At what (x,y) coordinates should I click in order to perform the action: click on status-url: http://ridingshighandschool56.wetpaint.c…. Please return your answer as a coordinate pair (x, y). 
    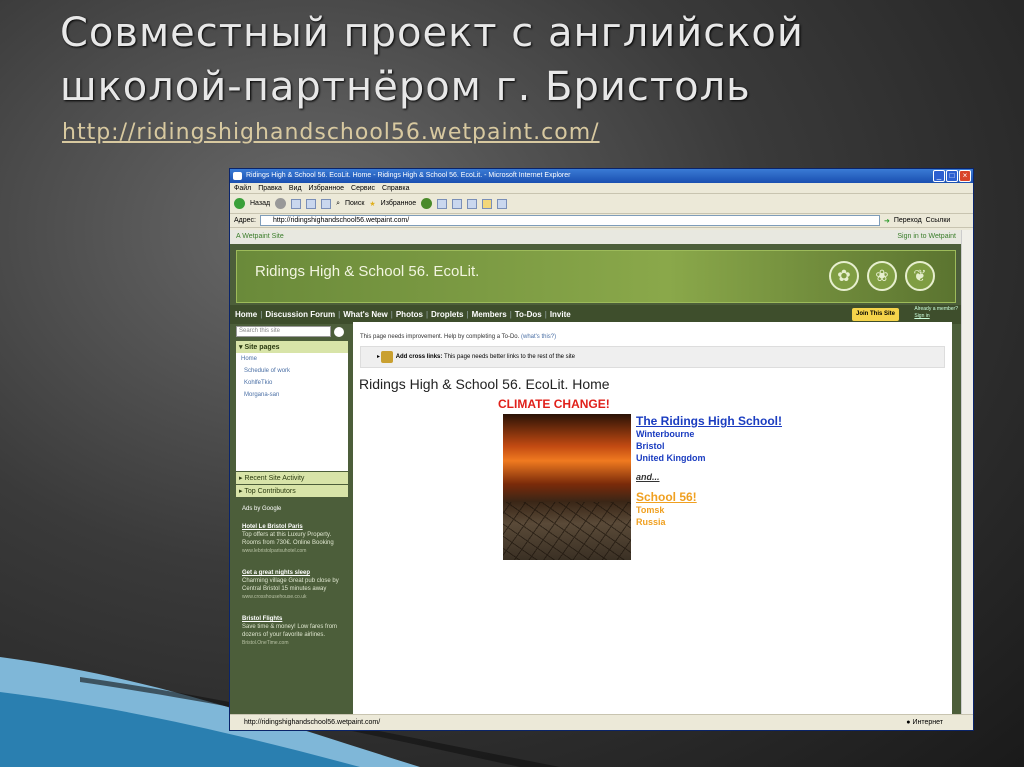
    Looking at the image, I should click on (312, 722).